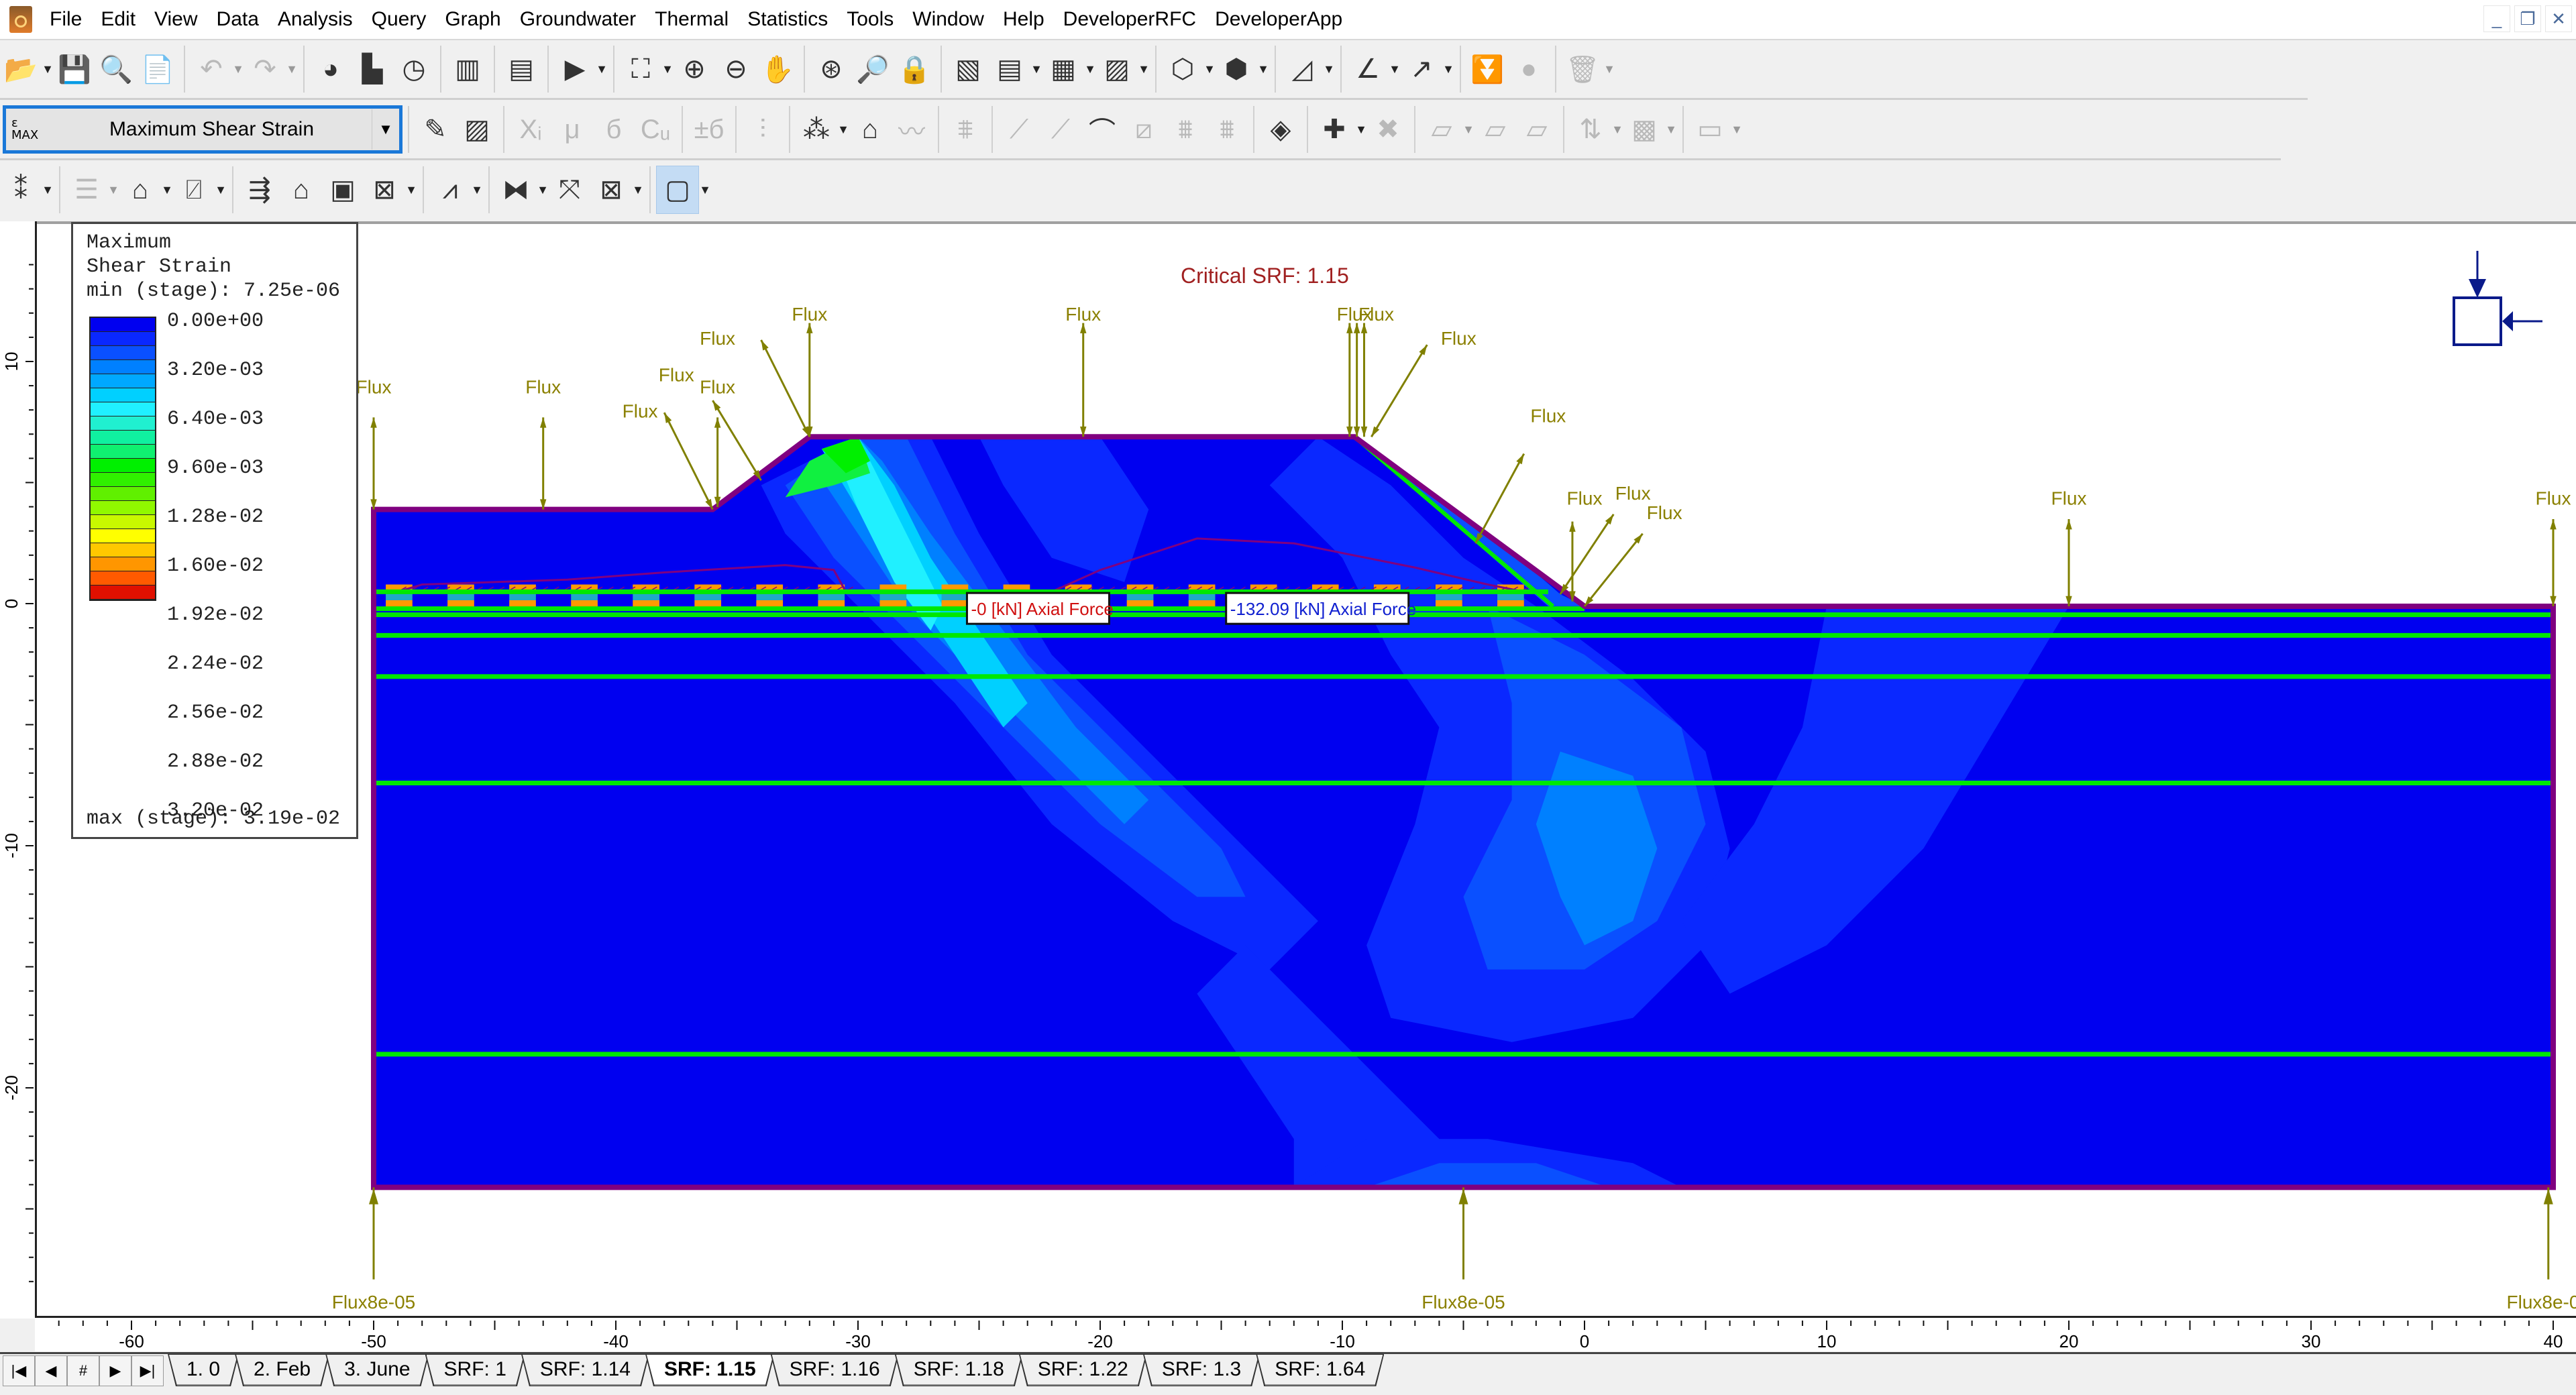  I want to click on zoom-out-button: ⊖, so click(736, 69).